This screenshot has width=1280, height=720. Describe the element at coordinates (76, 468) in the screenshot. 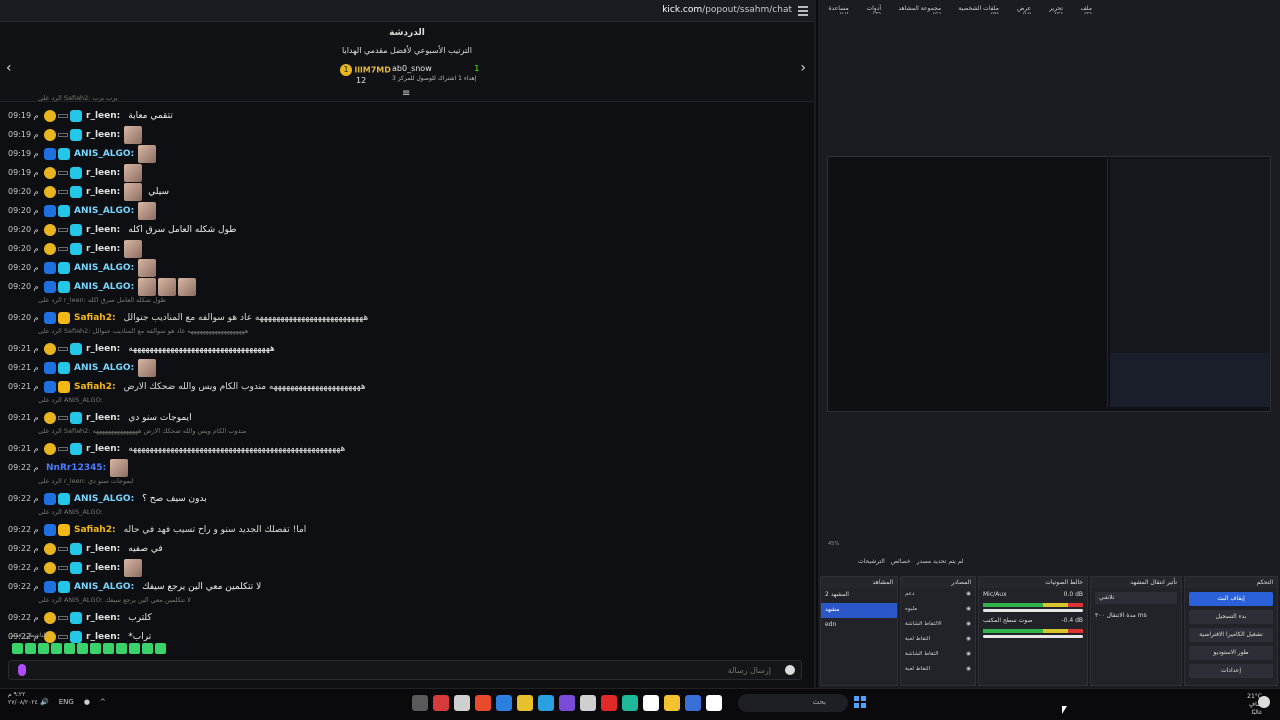

I see `message-username: NnRr12345:` at that location.